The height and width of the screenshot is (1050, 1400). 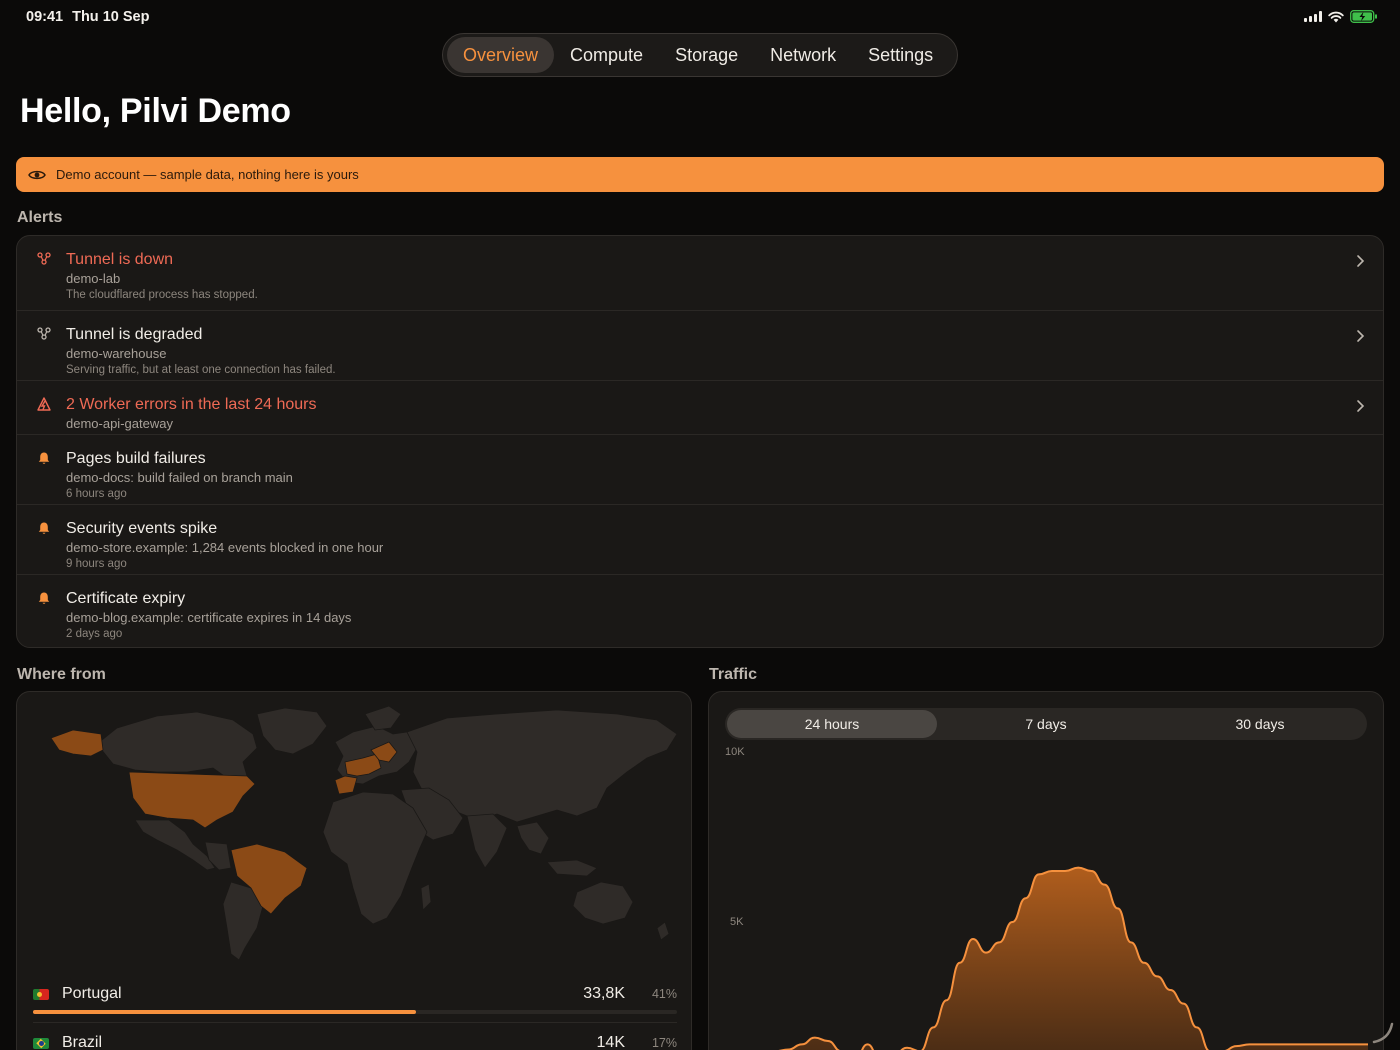 What do you see at coordinates (134, 334) in the screenshot?
I see `alert-title: Tunnel is degraded` at bounding box center [134, 334].